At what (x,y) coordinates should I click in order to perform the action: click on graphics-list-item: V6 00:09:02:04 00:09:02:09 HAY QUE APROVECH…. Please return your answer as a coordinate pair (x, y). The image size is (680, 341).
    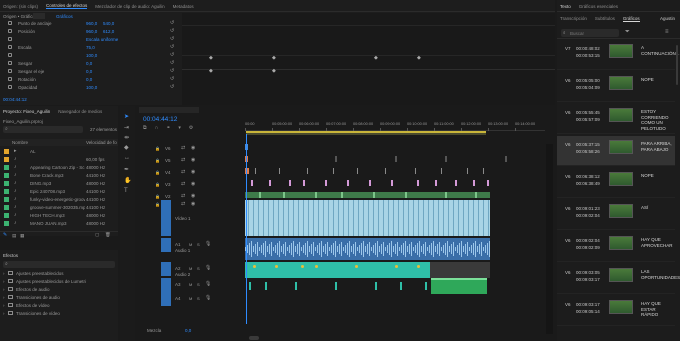
    Looking at the image, I should click on (616, 247).